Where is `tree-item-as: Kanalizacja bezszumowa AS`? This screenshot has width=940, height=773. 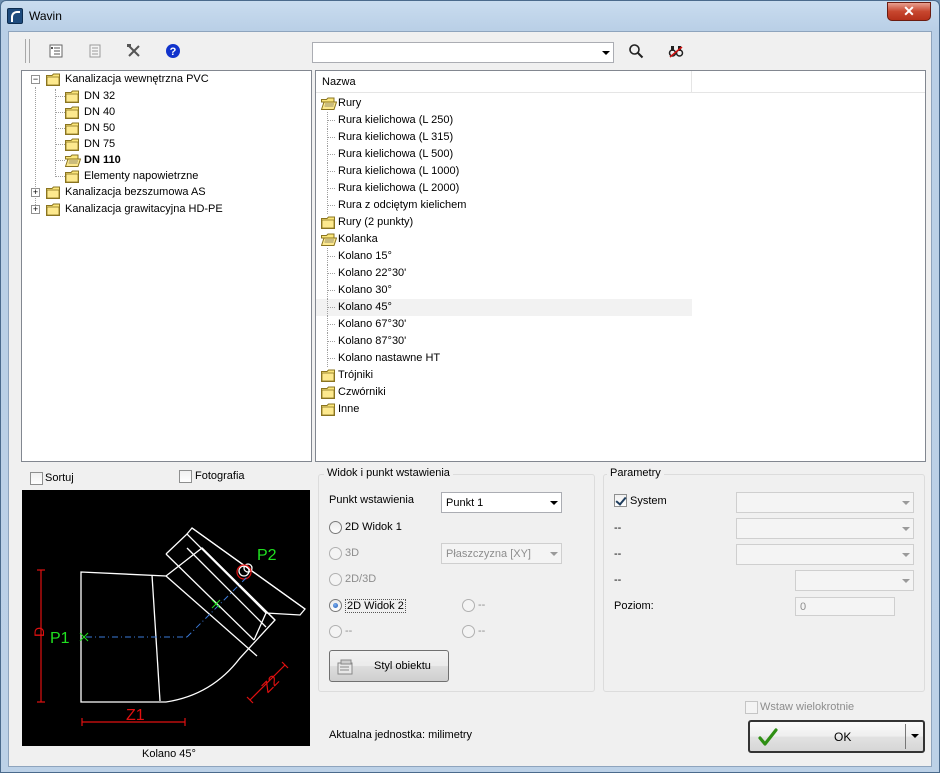
tree-item-as: Kanalizacja bezszumowa AS is located at coordinates (126, 192).